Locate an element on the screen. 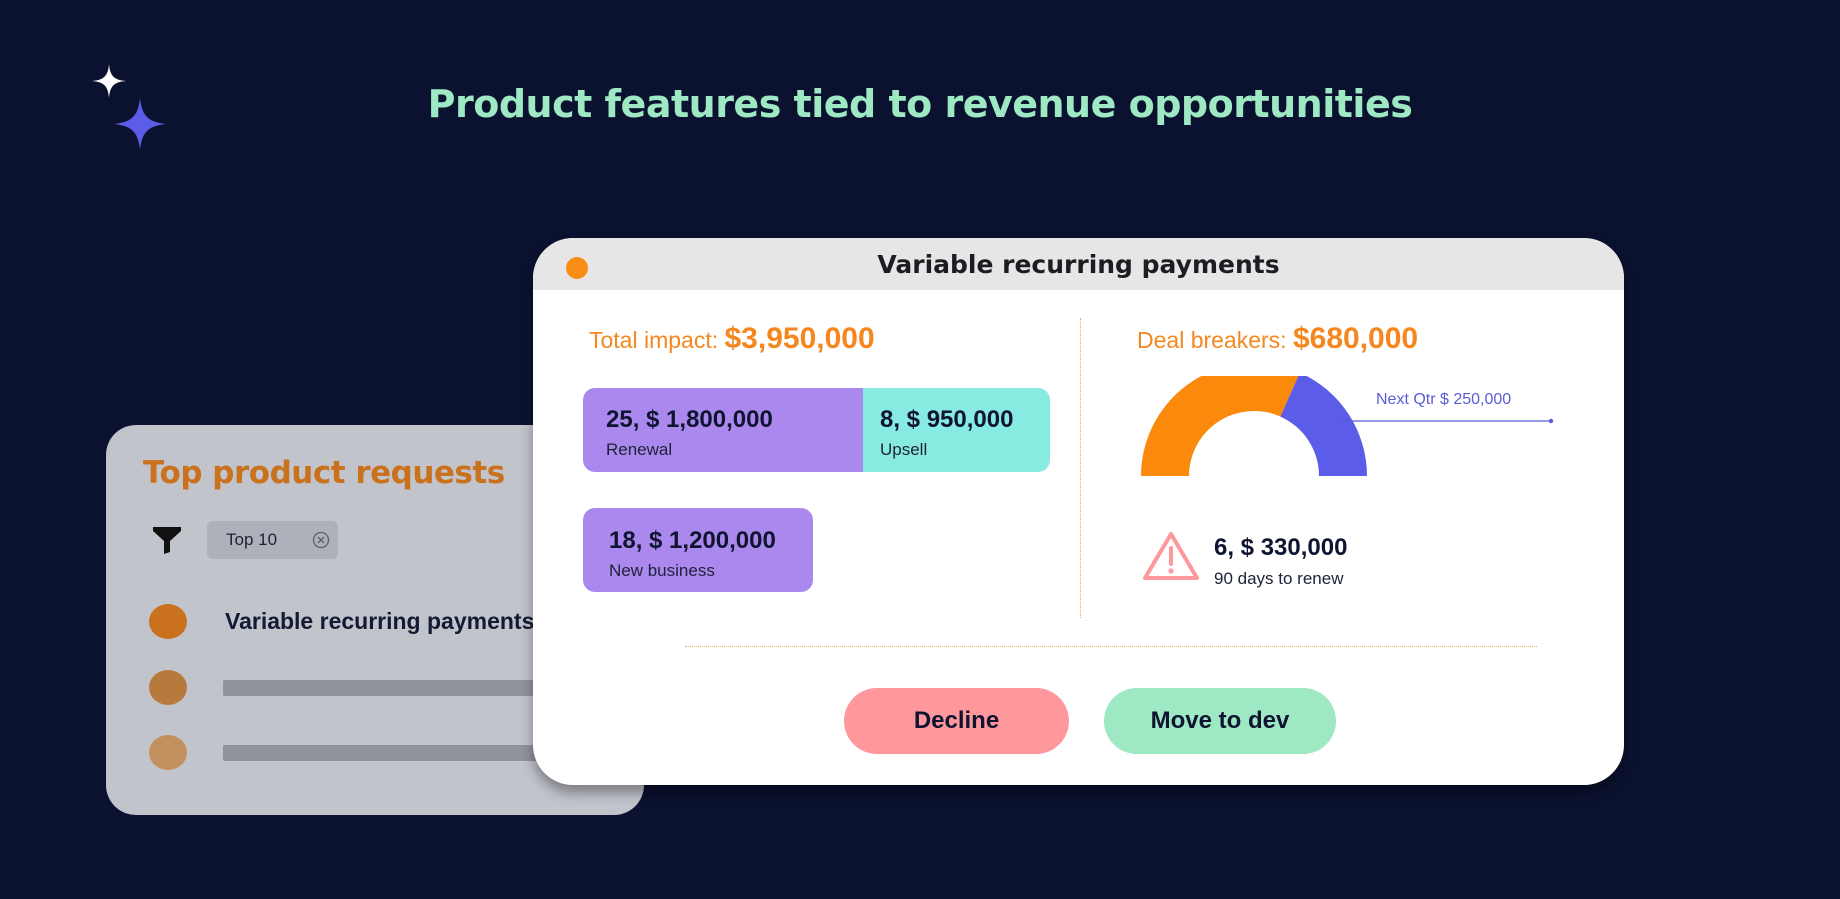 The image size is (1840, 899). renewal-label: Renewal is located at coordinates (639, 449).